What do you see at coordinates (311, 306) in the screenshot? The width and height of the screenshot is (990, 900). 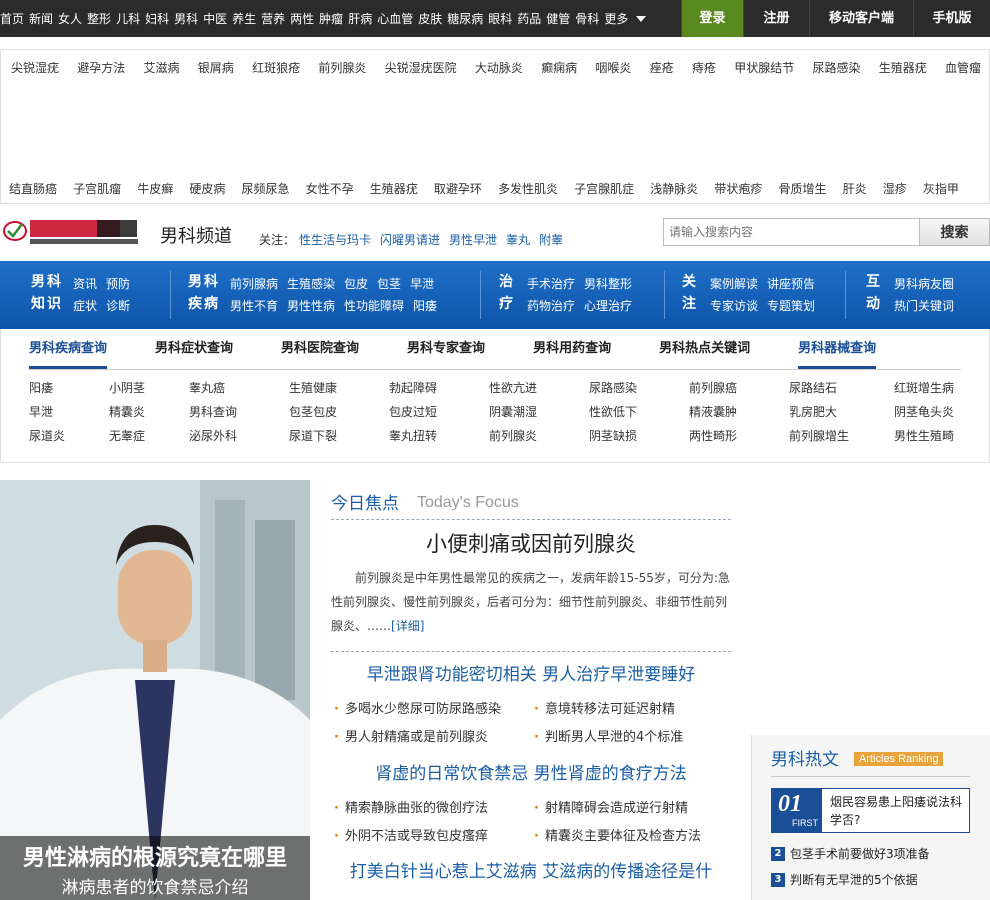 I see `nav-link: 男性性病` at bounding box center [311, 306].